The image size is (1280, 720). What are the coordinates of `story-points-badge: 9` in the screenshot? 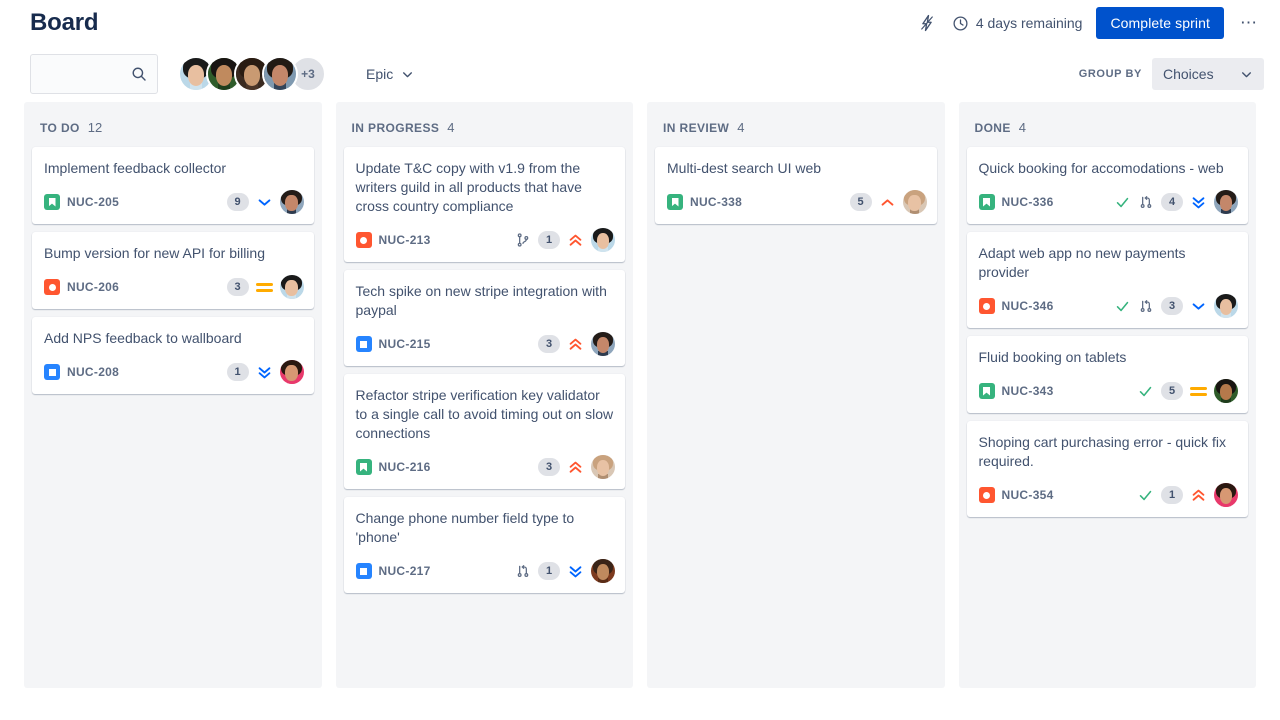 It's located at (237, 202).